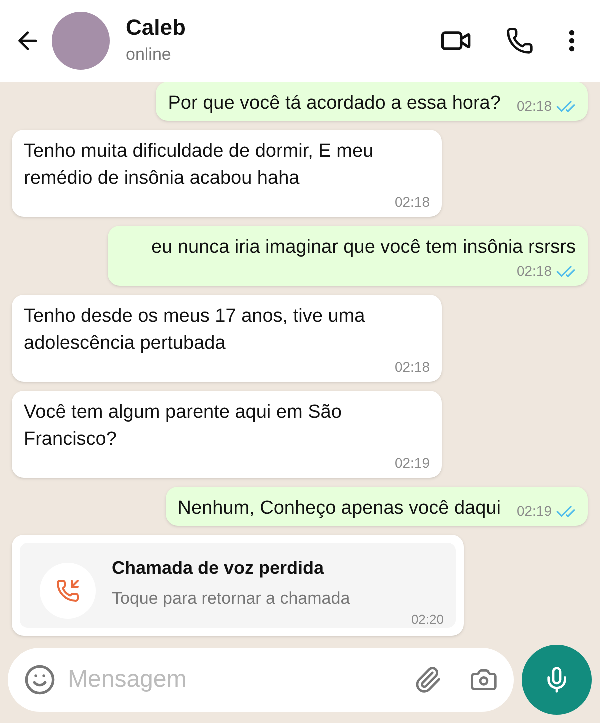 The height and width of the screenshot is (723, 600). What do you see at coordinates (195, 330) in the screenshot?
I see `message-text: Tenho desde os meus 17 anos, tive uma adolescência pertubada` at bounding box center [195, 330].